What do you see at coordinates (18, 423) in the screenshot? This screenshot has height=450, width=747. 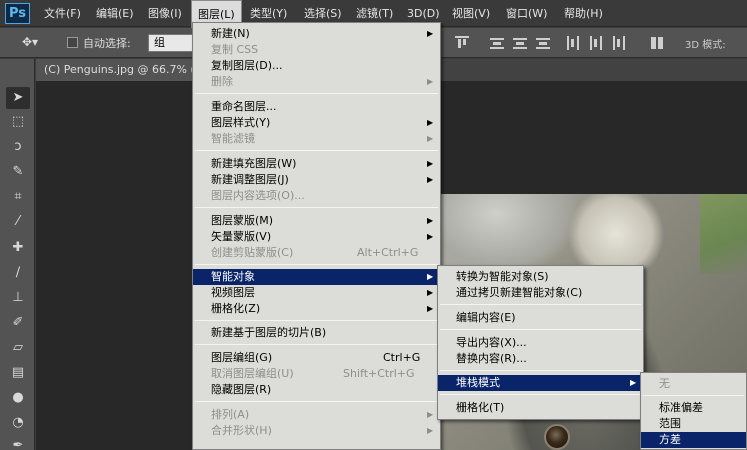 I see `dodge-tool-icon: ◔` at bounding box center [18, 423].